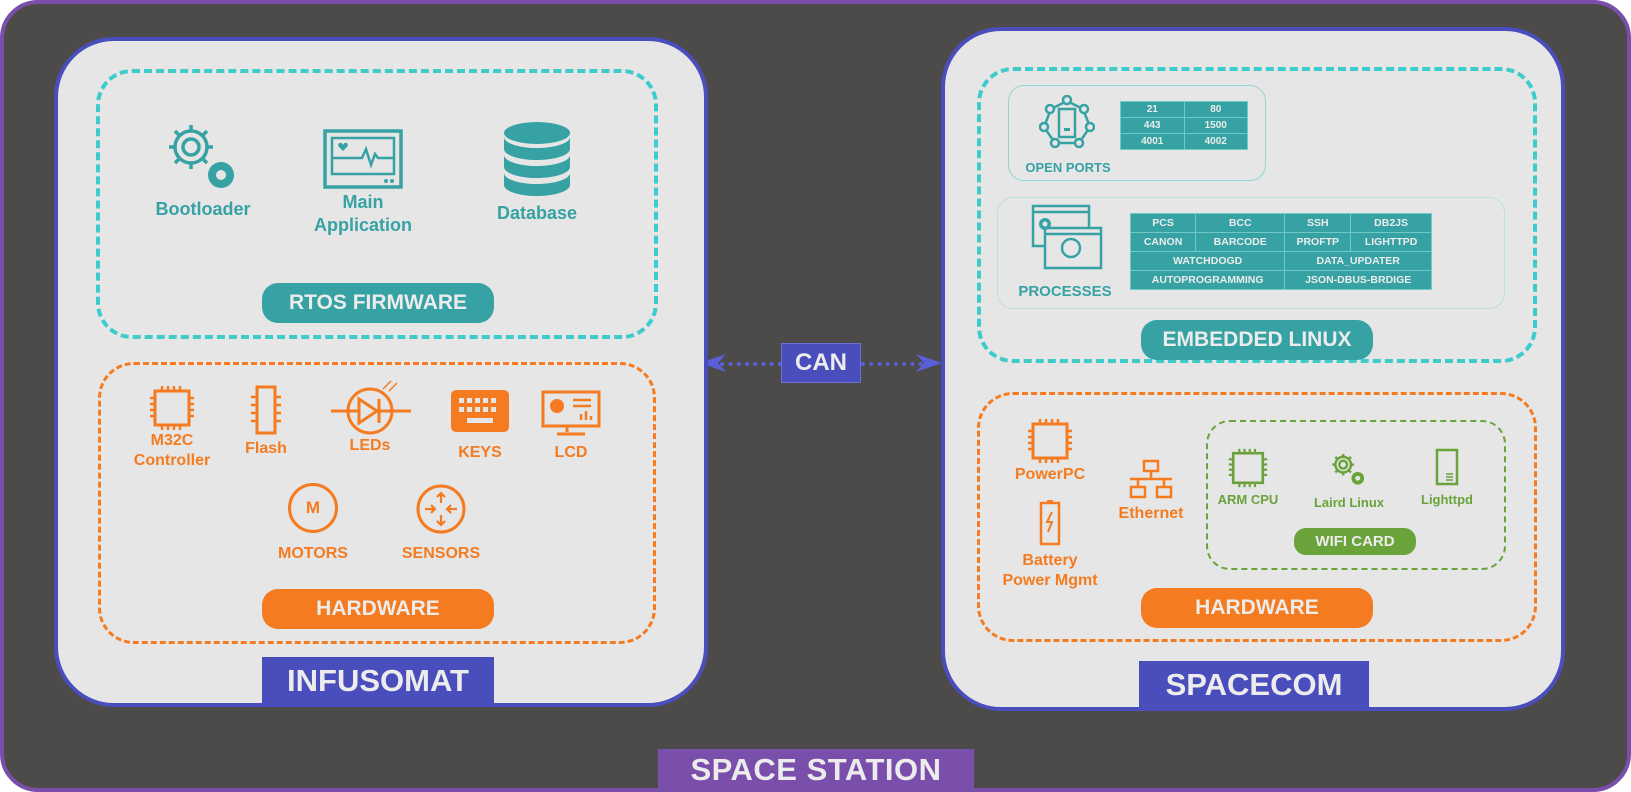 Image resolution: width=1631 pixels, height=792 pixels. I want to click on table-row: PCS BCC SSH DB2JS, so click(1280, 223).